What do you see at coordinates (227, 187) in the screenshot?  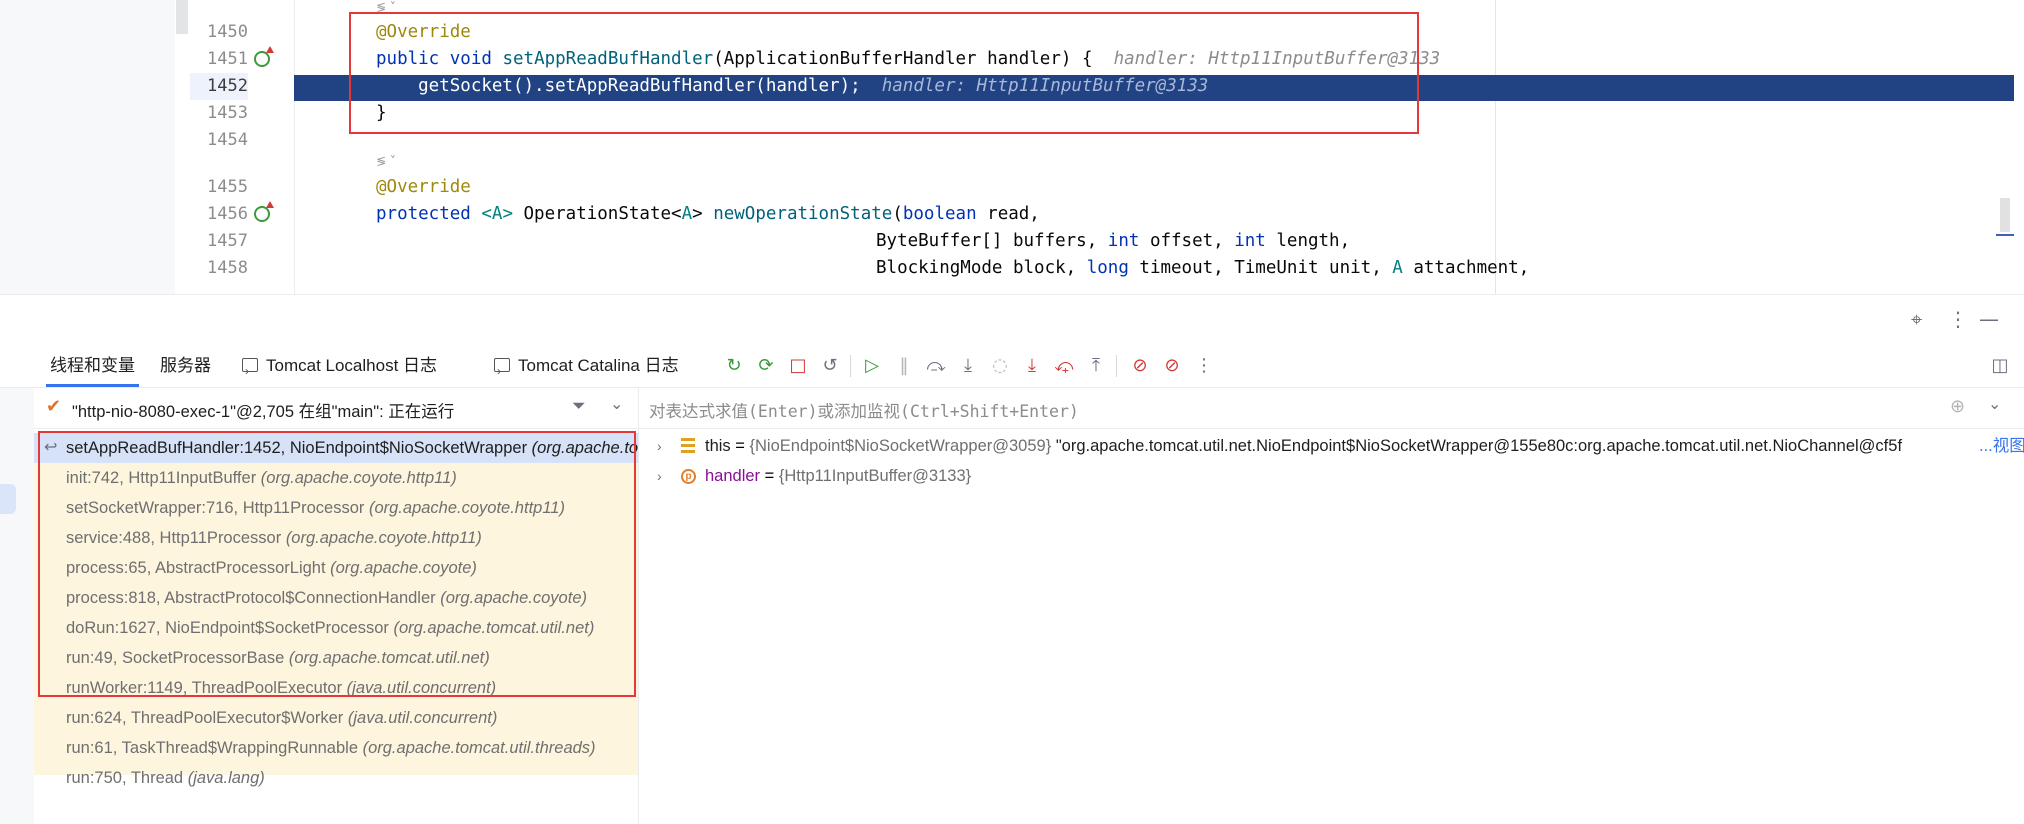 I see `line-number: 1455` at bounding box center [227, 187].